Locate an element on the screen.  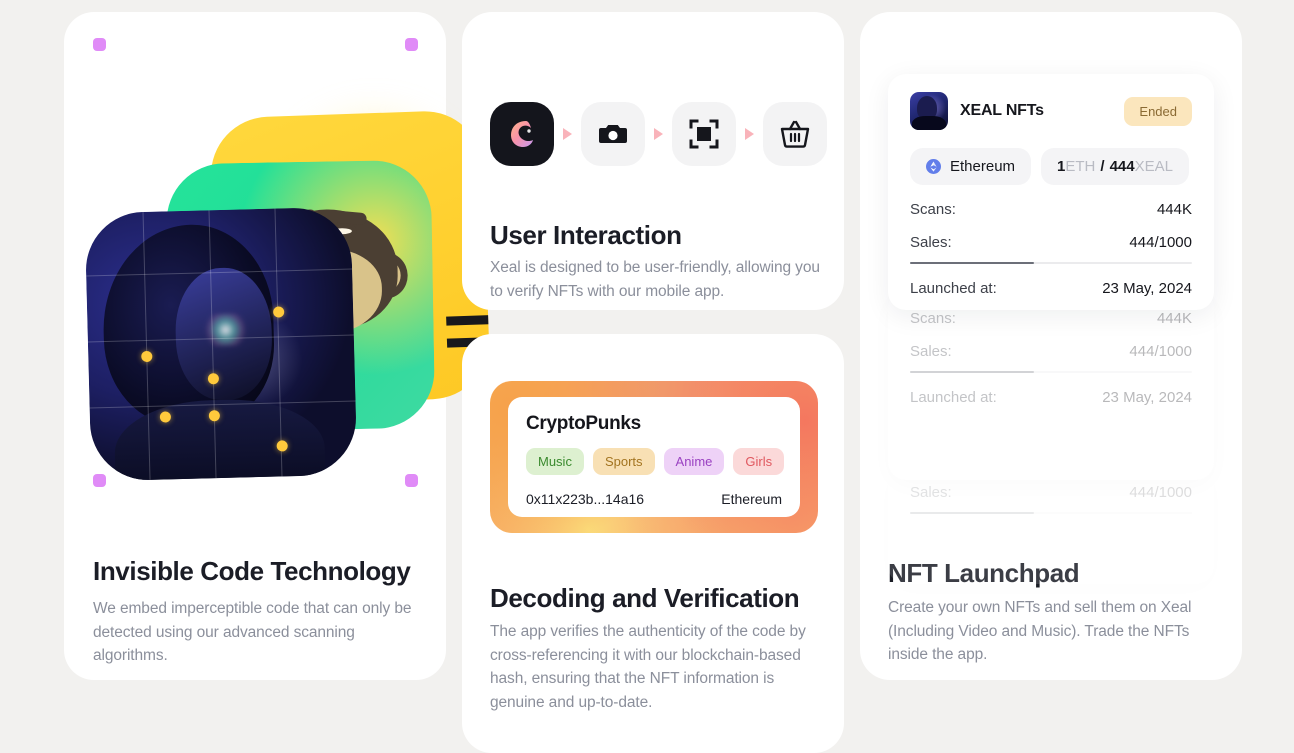
supply-unit: XEAL is located at coordinates (1153, 166).